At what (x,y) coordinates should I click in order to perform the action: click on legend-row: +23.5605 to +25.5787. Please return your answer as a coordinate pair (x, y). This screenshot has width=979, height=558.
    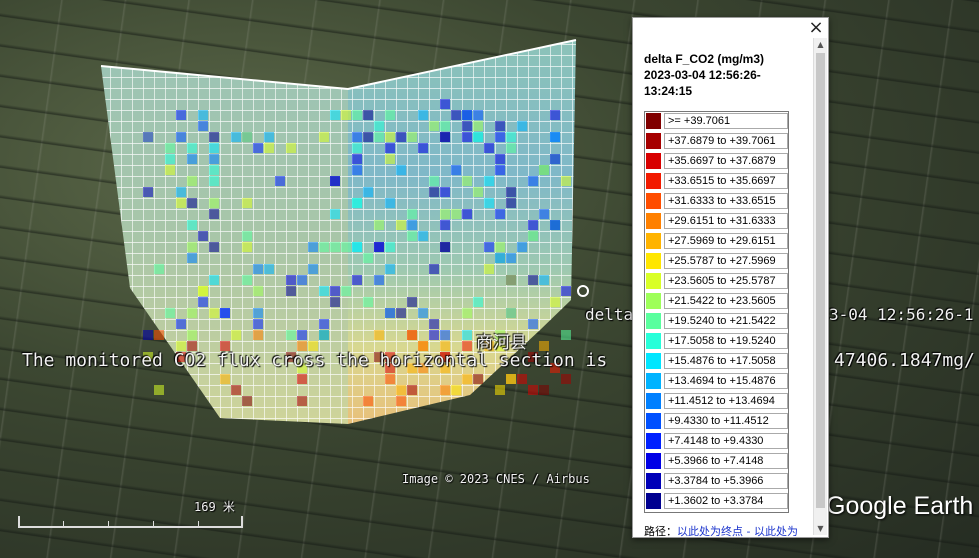
    Looking at the image, I should click on (716, 282).